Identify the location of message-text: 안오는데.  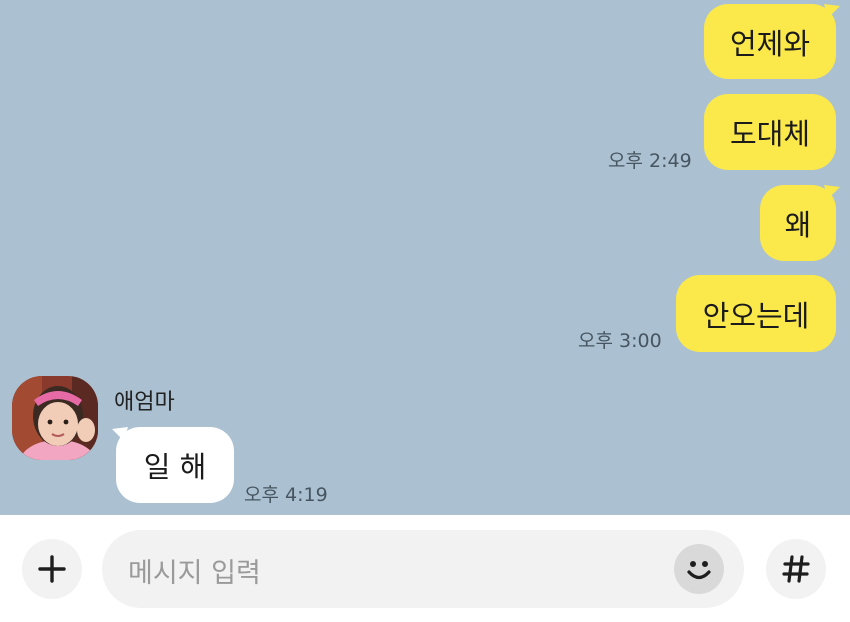
(756, 315).